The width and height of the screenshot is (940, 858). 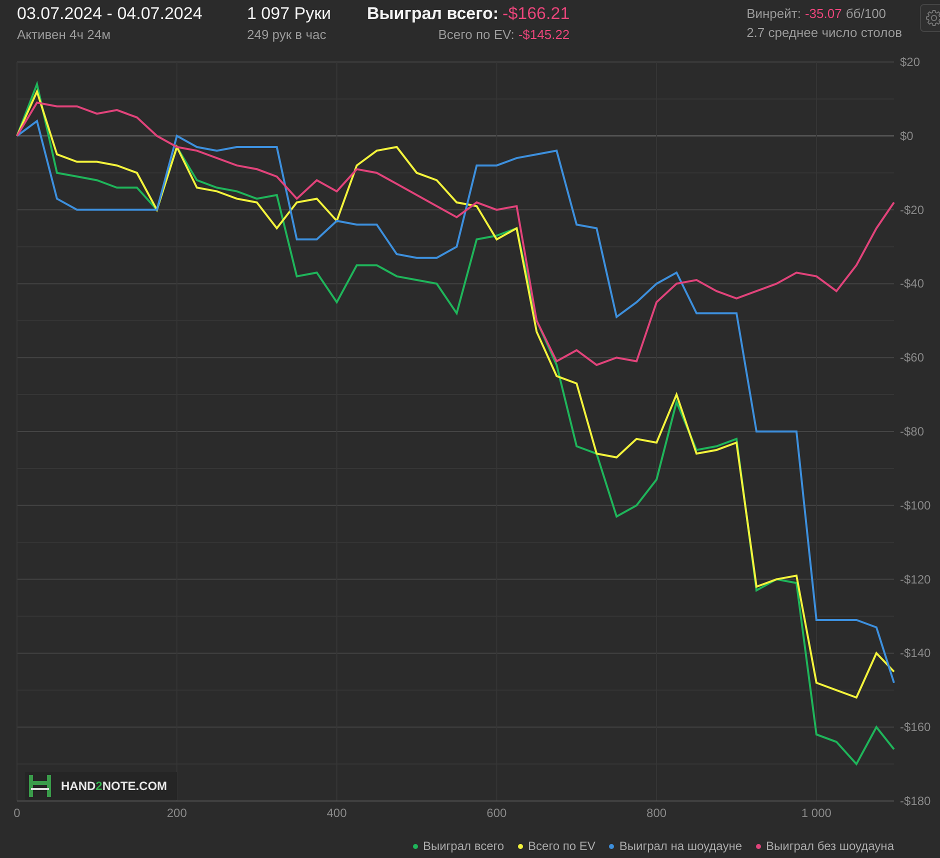 I want to click on y-tick-label: -$60, so click(x=912, y=357).